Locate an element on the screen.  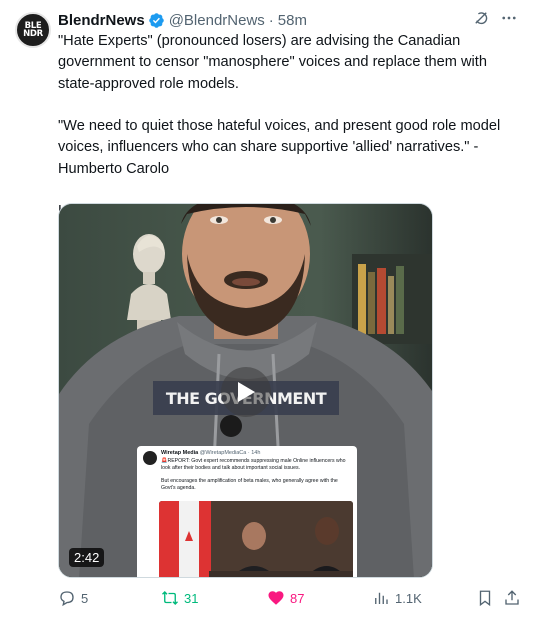
view-count: 1.1K is located at coordinates (408, 598).